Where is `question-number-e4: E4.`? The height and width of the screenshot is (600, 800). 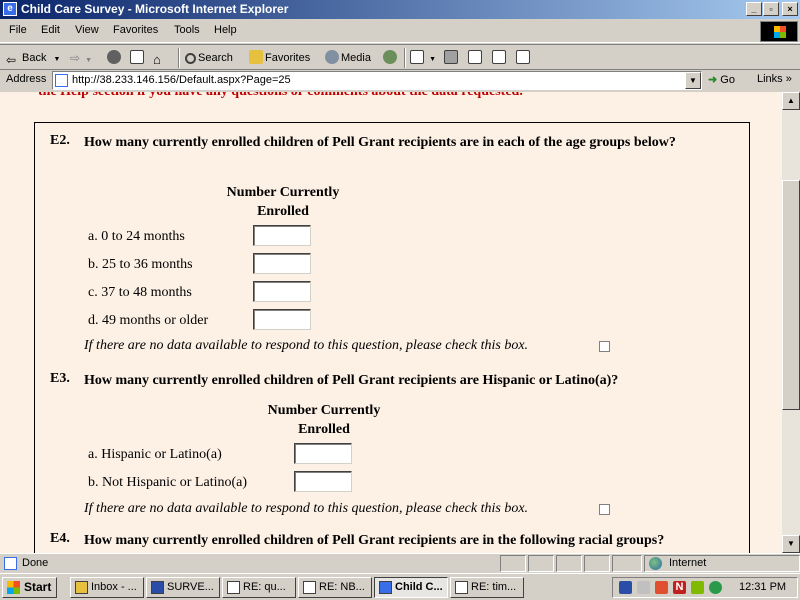 question-number-e4: E4. is located at coordinates (60, 538).